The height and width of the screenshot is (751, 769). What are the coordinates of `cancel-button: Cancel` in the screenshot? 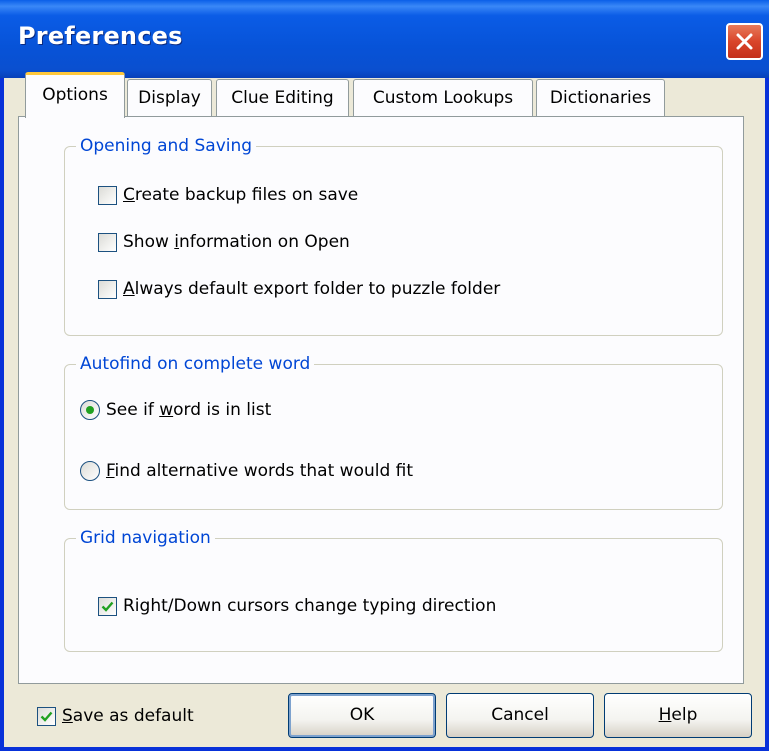 It's located at (520, 715).